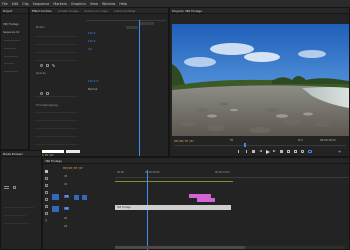 The height and width of the screenshot is (250, 350). I want to click on insert-icon, so click(288, 151).